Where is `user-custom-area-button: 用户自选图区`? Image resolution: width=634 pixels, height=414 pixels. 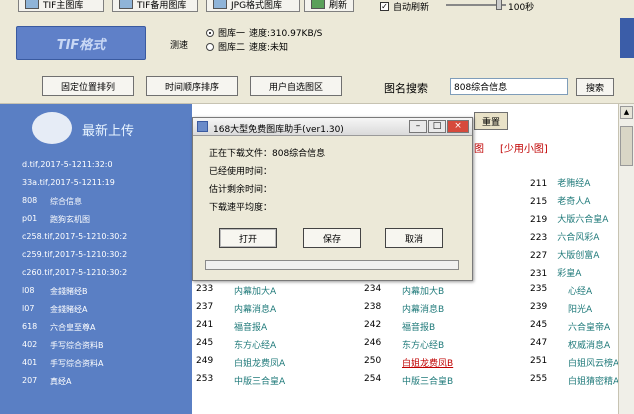 user-custom-area-button: 用户自选图区 is located at coordinates (296, 86).